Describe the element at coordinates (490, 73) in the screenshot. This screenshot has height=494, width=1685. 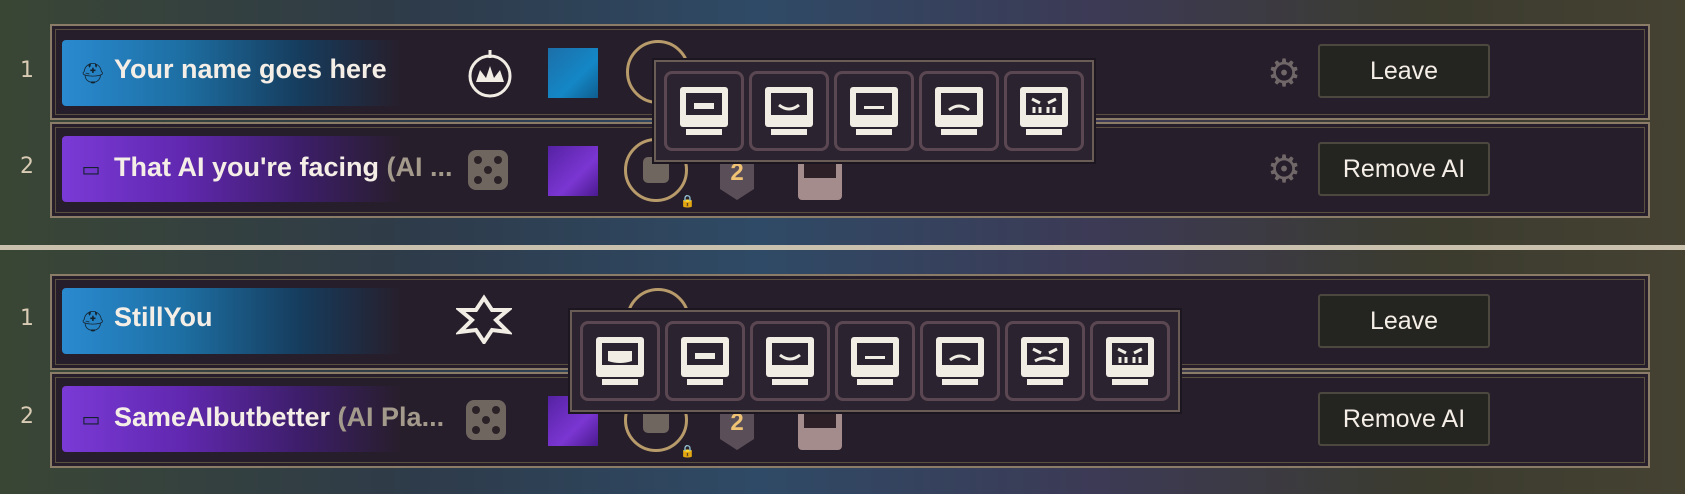
I see `faction-crown-icon` at that location.